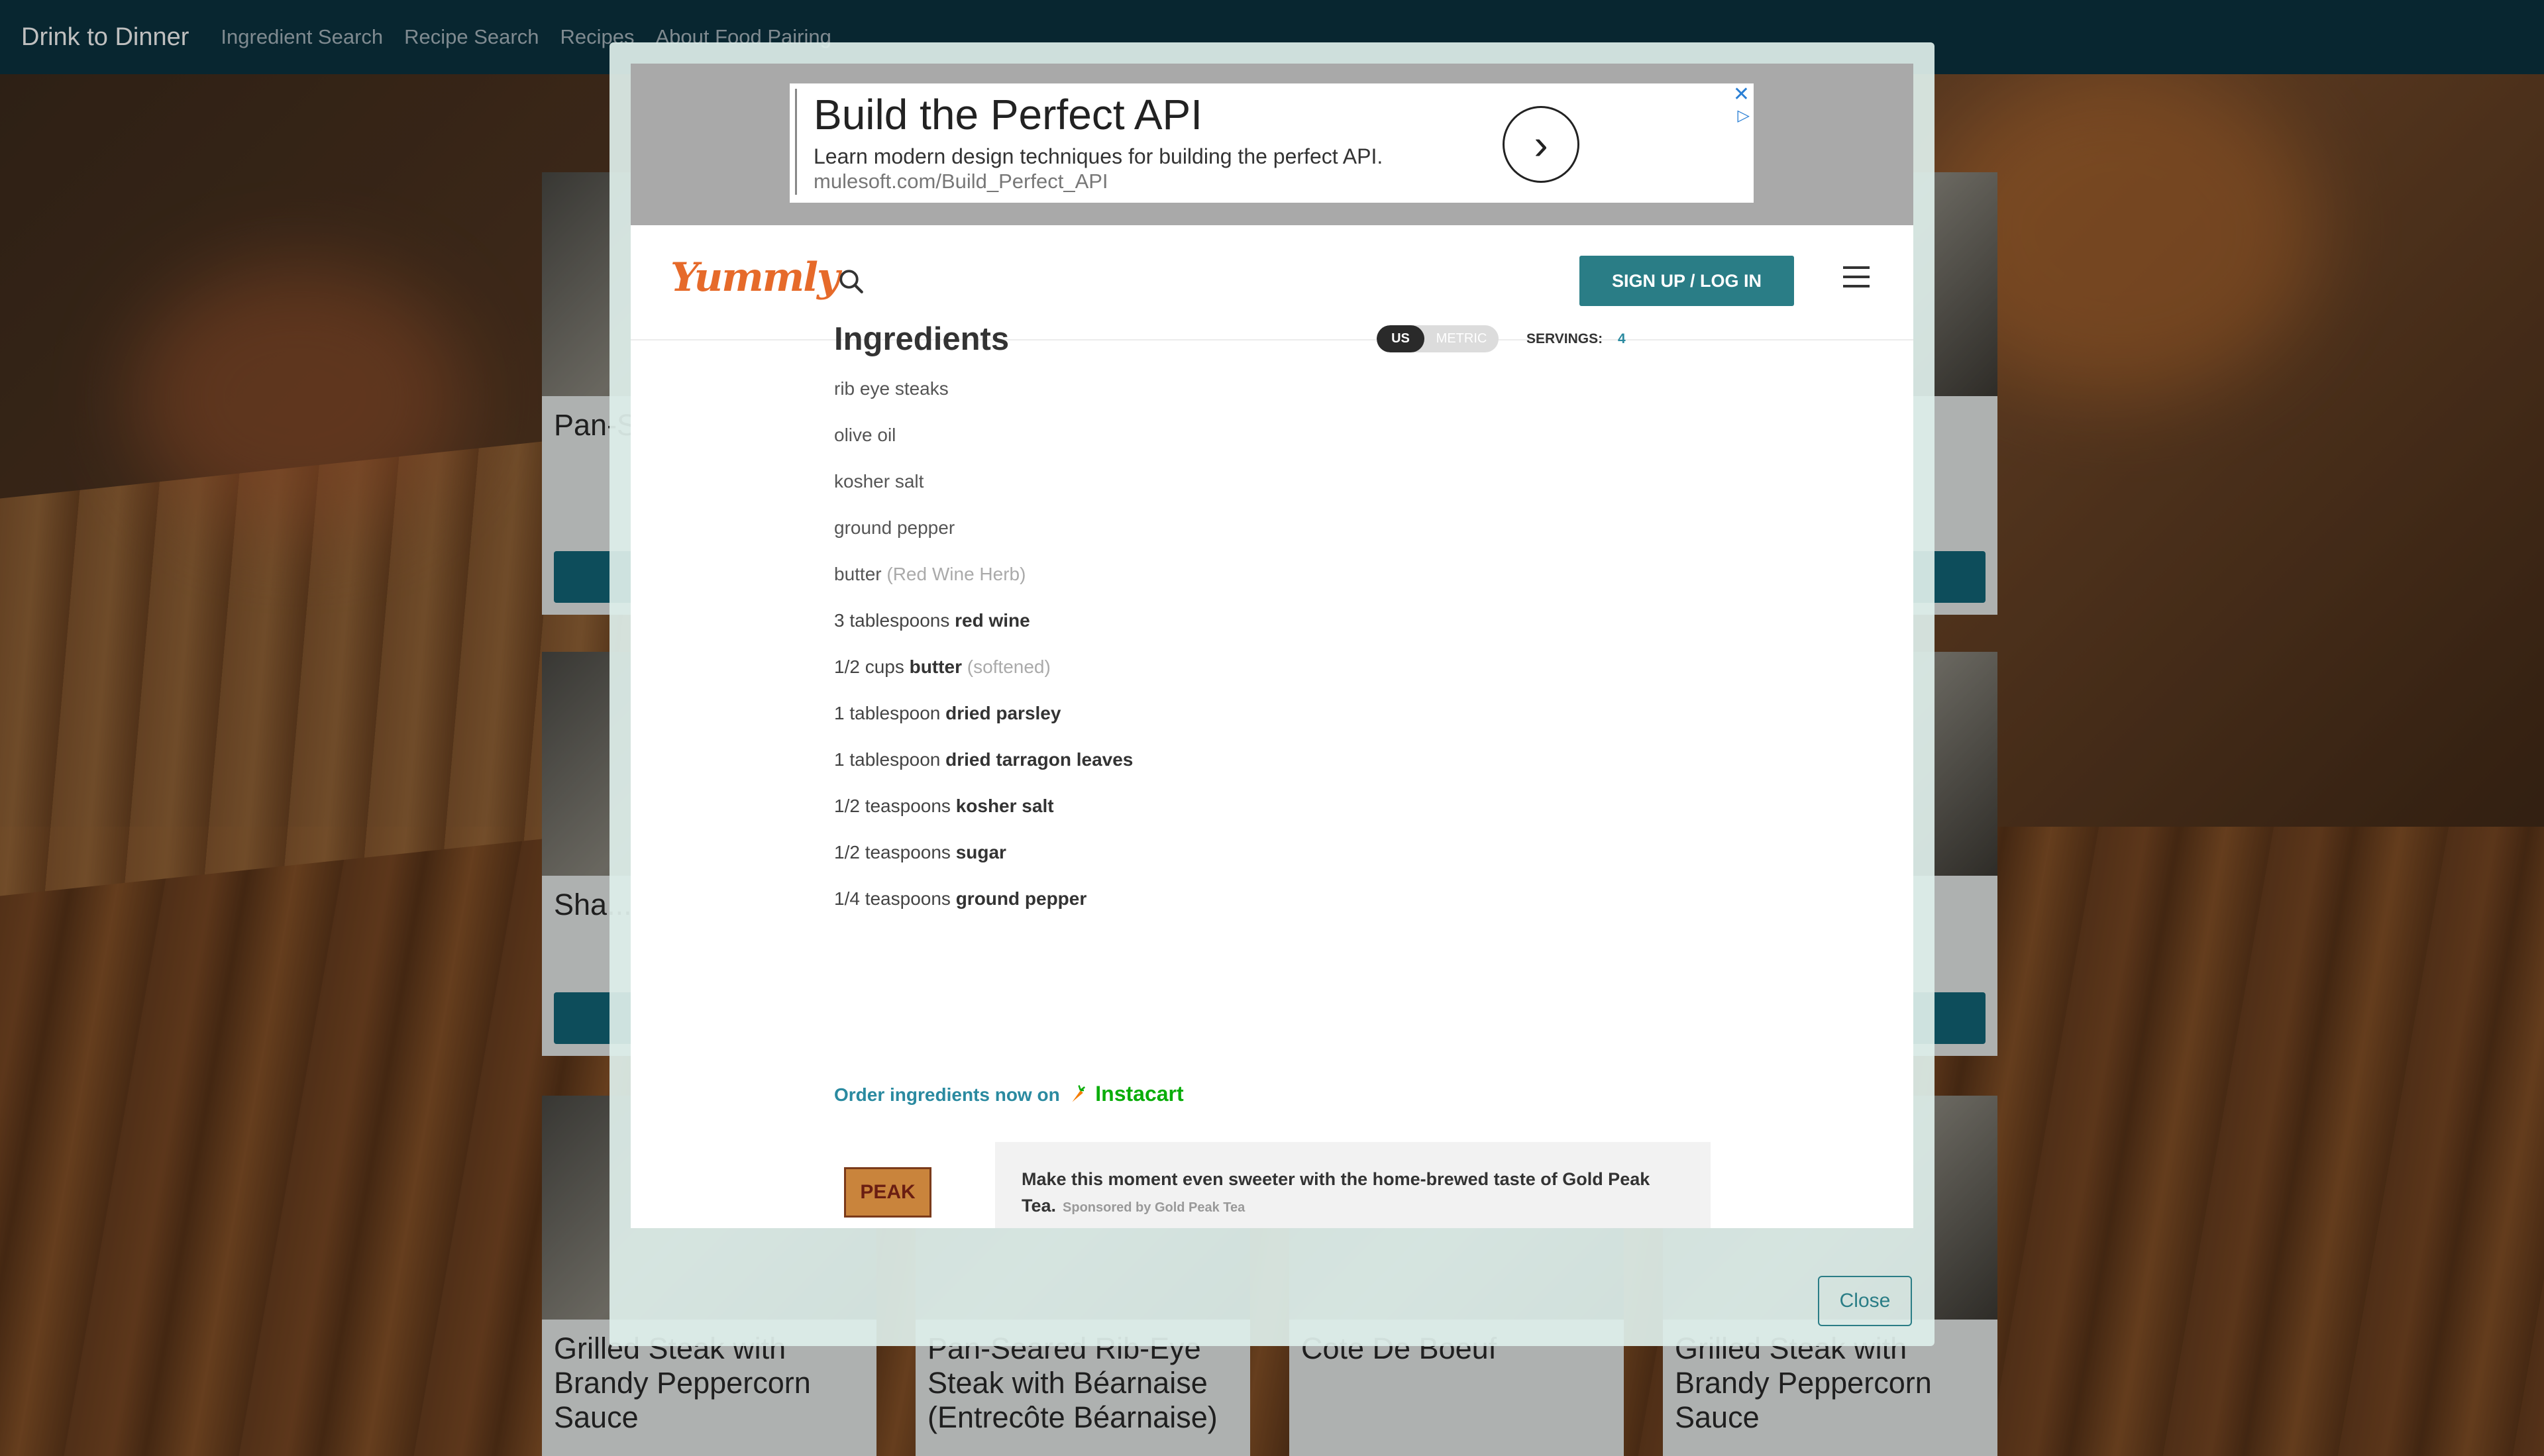 This screenshot has width=2544, height=1456. What do you see at coordinates (1564, 338) in the screenshot?
I see `servings-label: SERVINGS:` at bounding box center [1564, 338].